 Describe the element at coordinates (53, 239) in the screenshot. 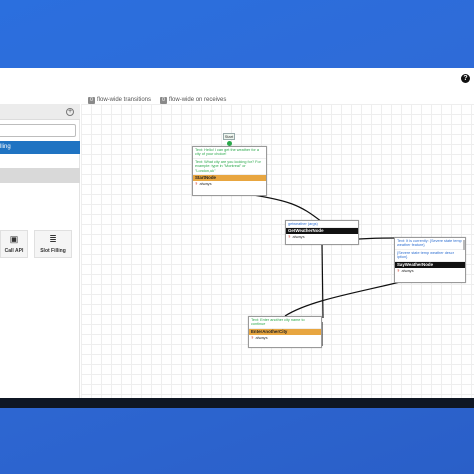

I see `bars-icon: ≣` at that location.